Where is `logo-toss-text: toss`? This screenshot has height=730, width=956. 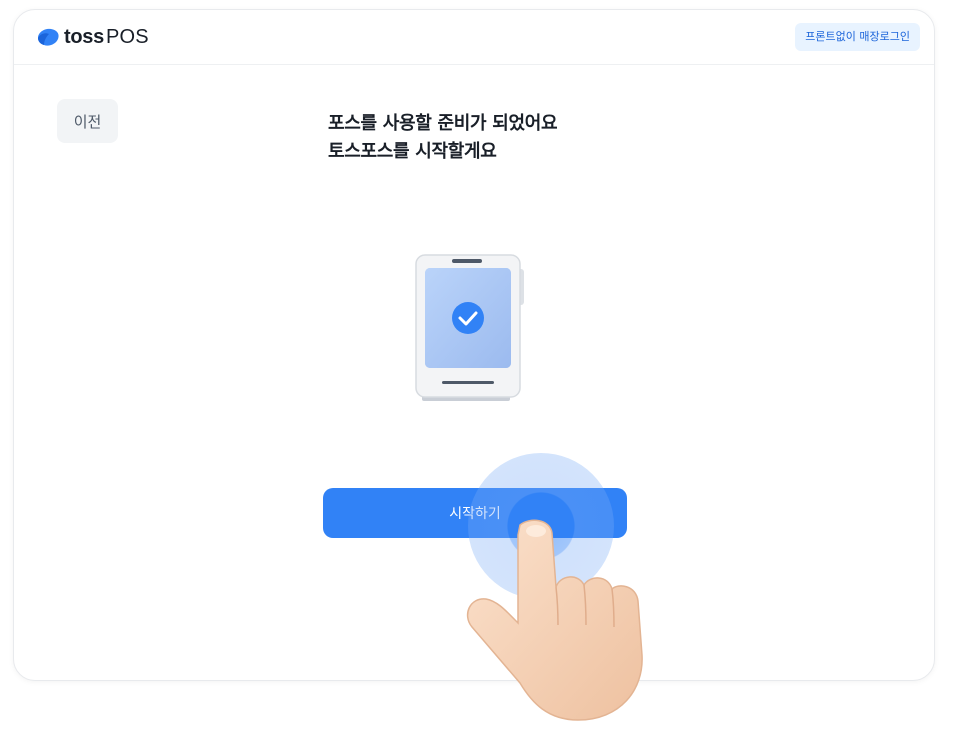
logo-toss-text: toss is located at coordinates (84, 36).